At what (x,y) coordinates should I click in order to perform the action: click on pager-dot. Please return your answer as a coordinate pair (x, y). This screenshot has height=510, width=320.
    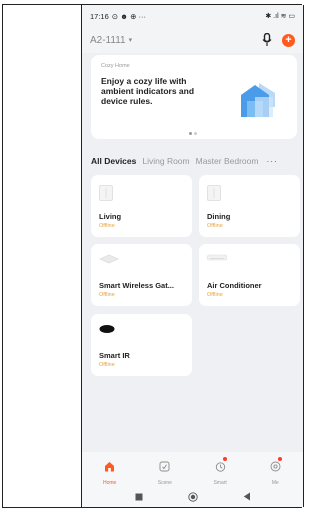
    Looking at the image, I should click on (195, 133).